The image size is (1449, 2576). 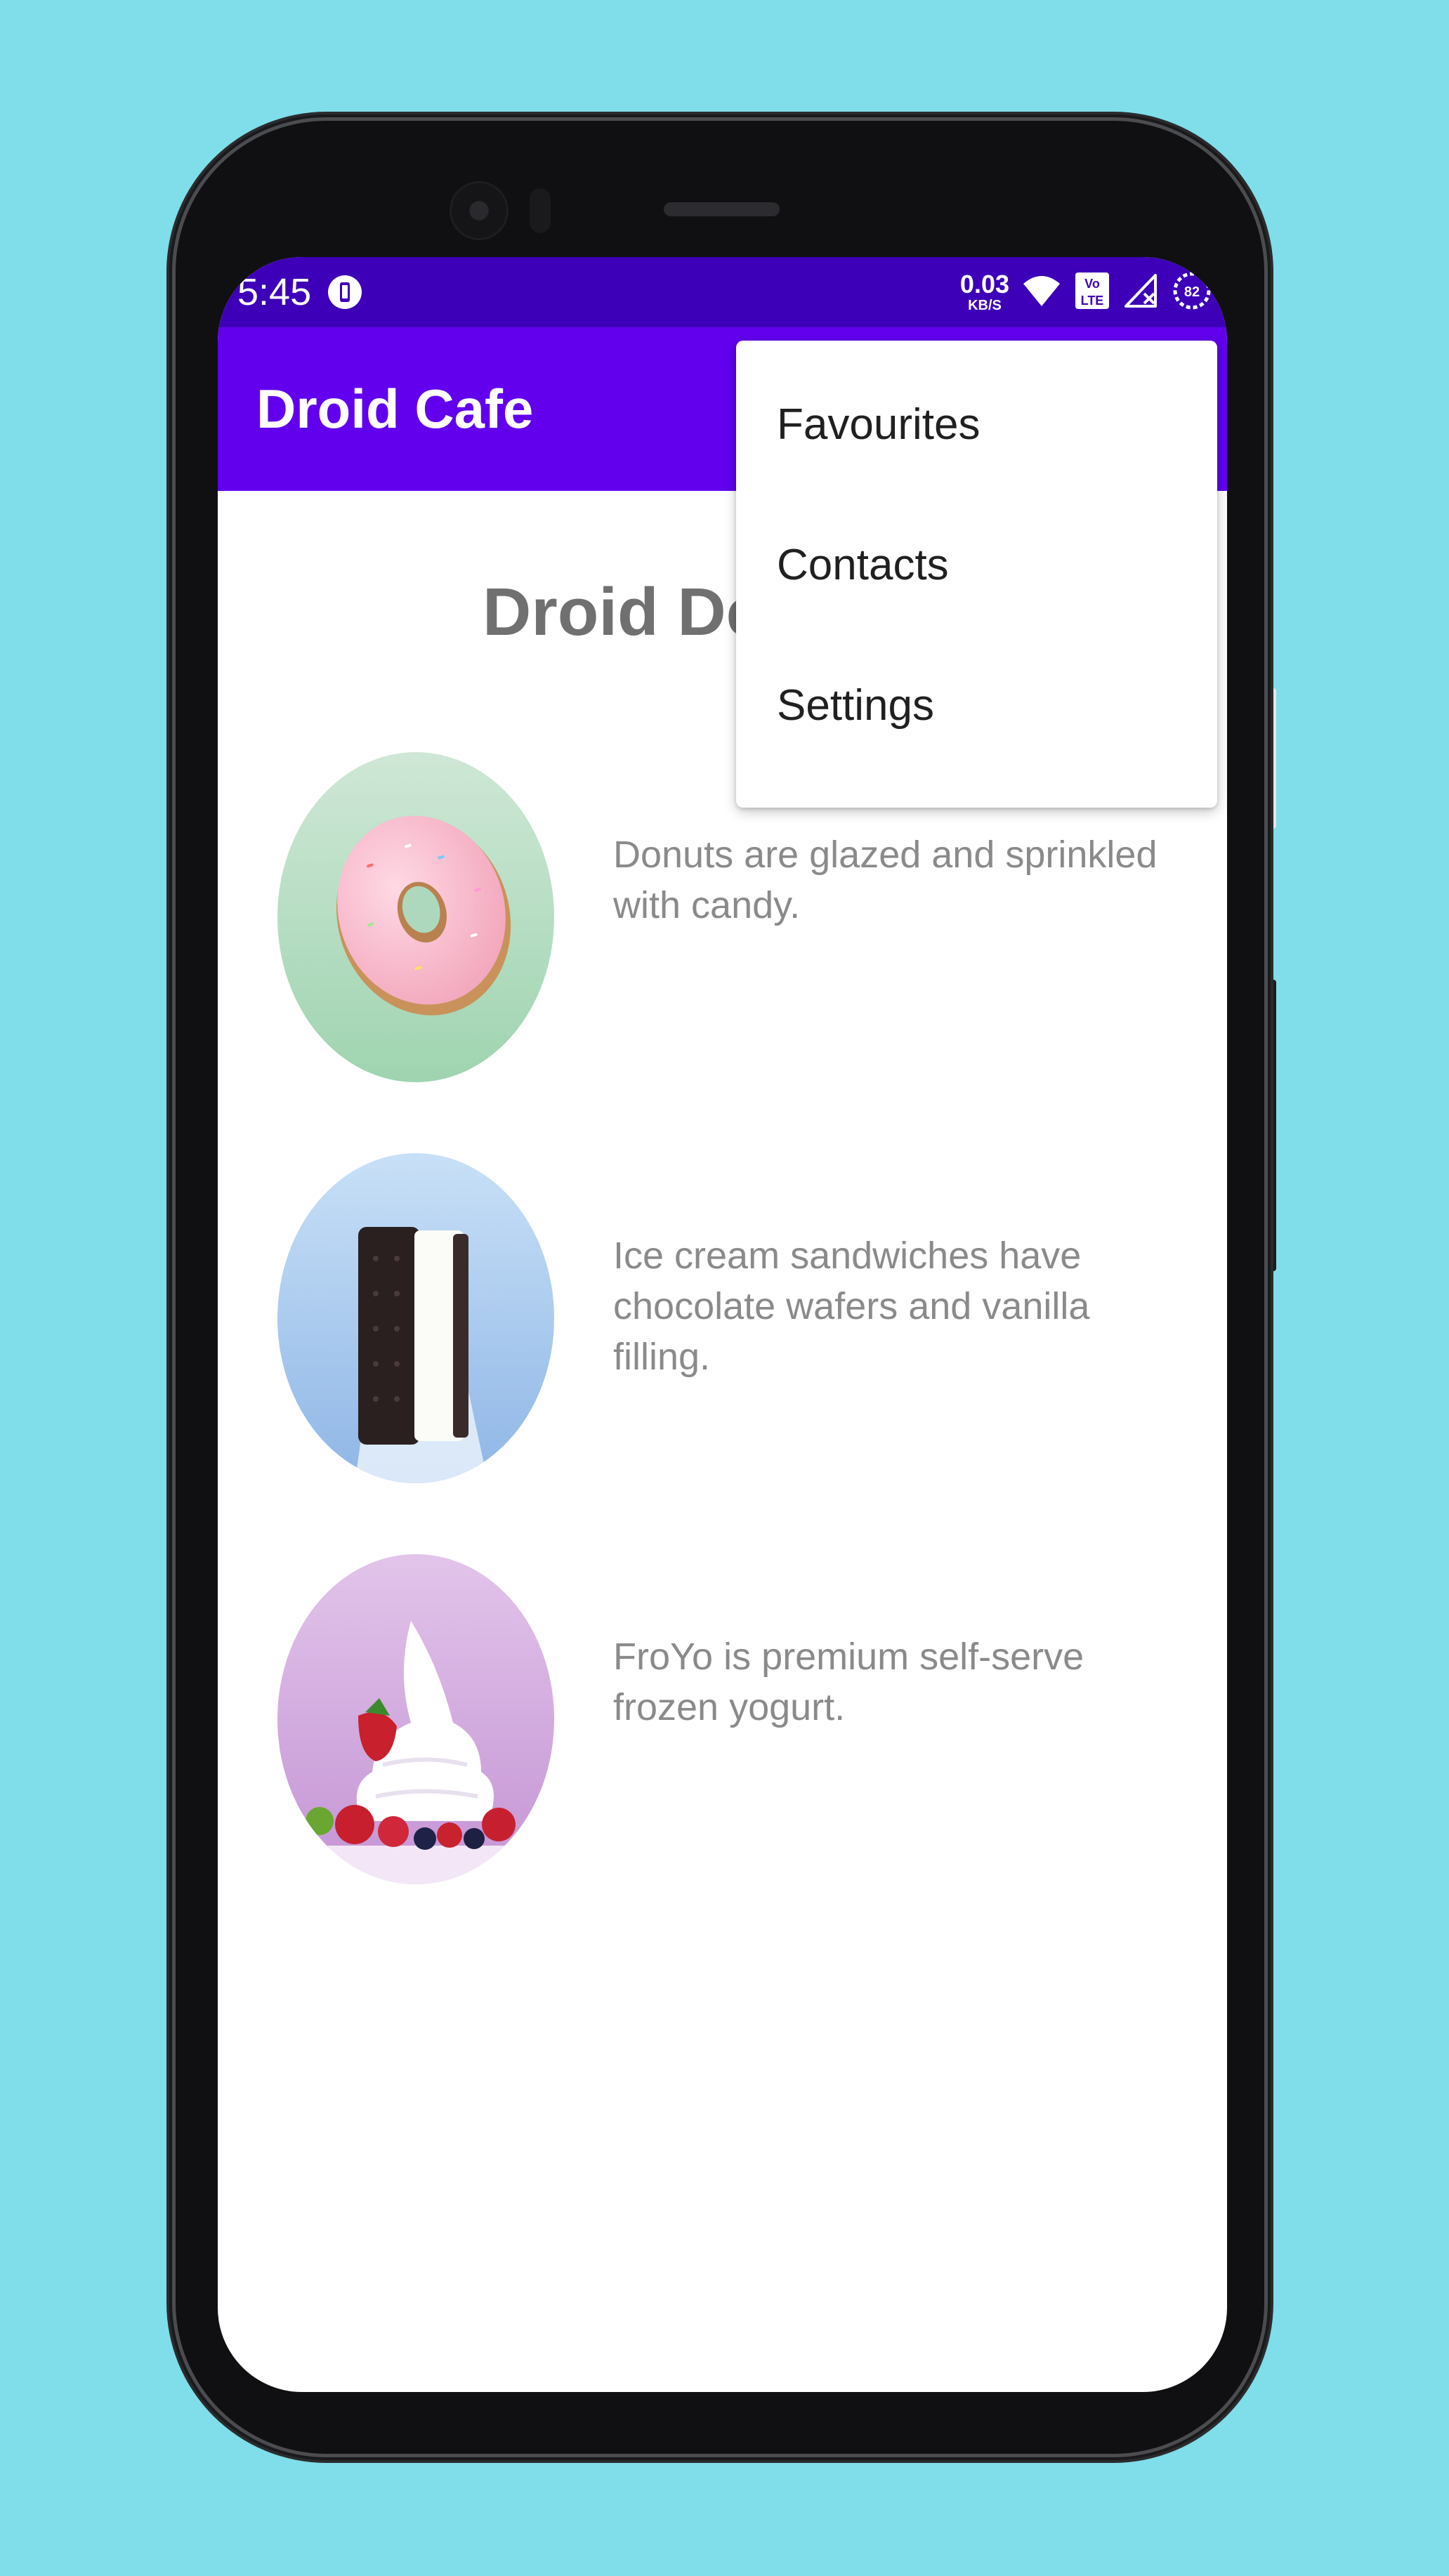 I want to click on proximity-sensor, so click(x=540, y=210).